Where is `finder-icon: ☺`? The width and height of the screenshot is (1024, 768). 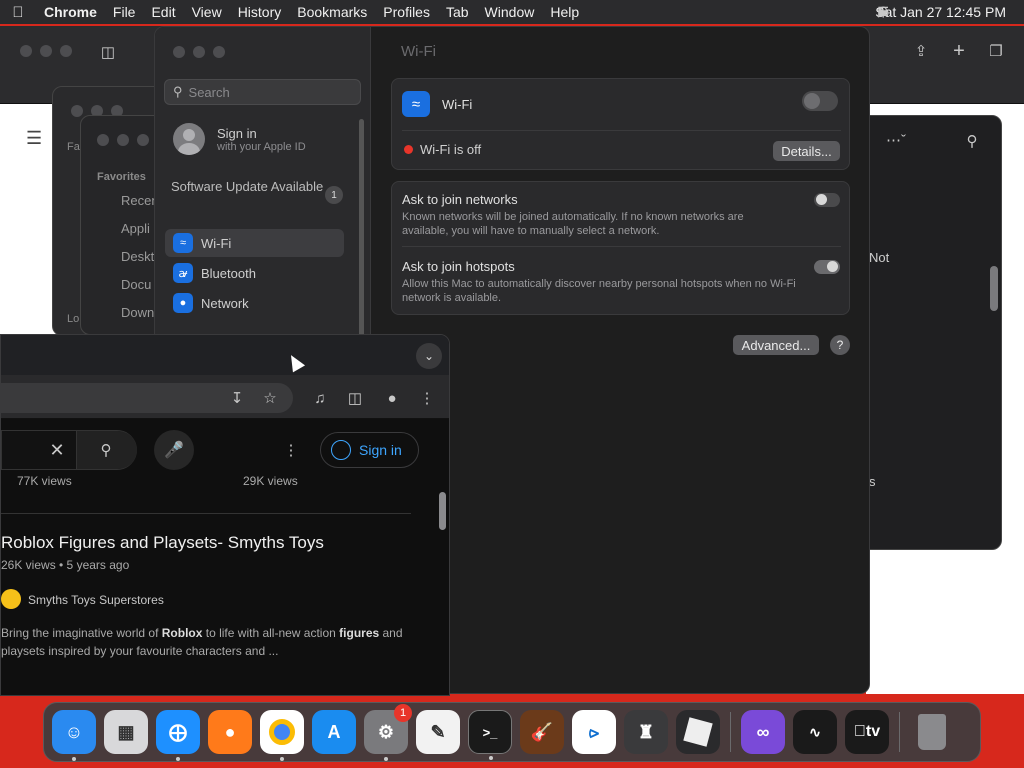
finder-icon: ☺ is located at coordinates (74, 735).